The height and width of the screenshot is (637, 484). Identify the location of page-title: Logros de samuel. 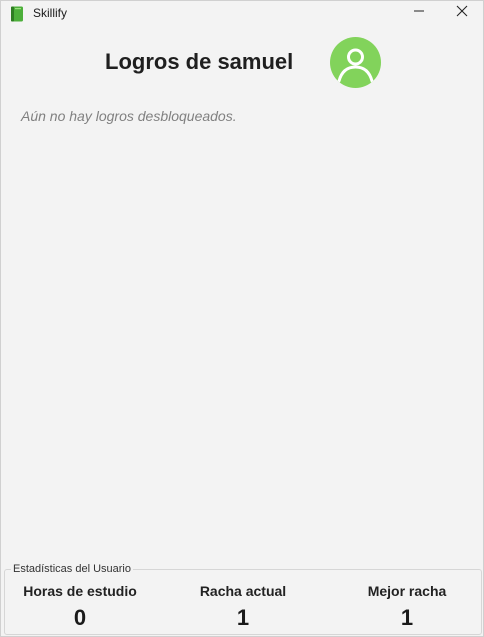
(199, 61).